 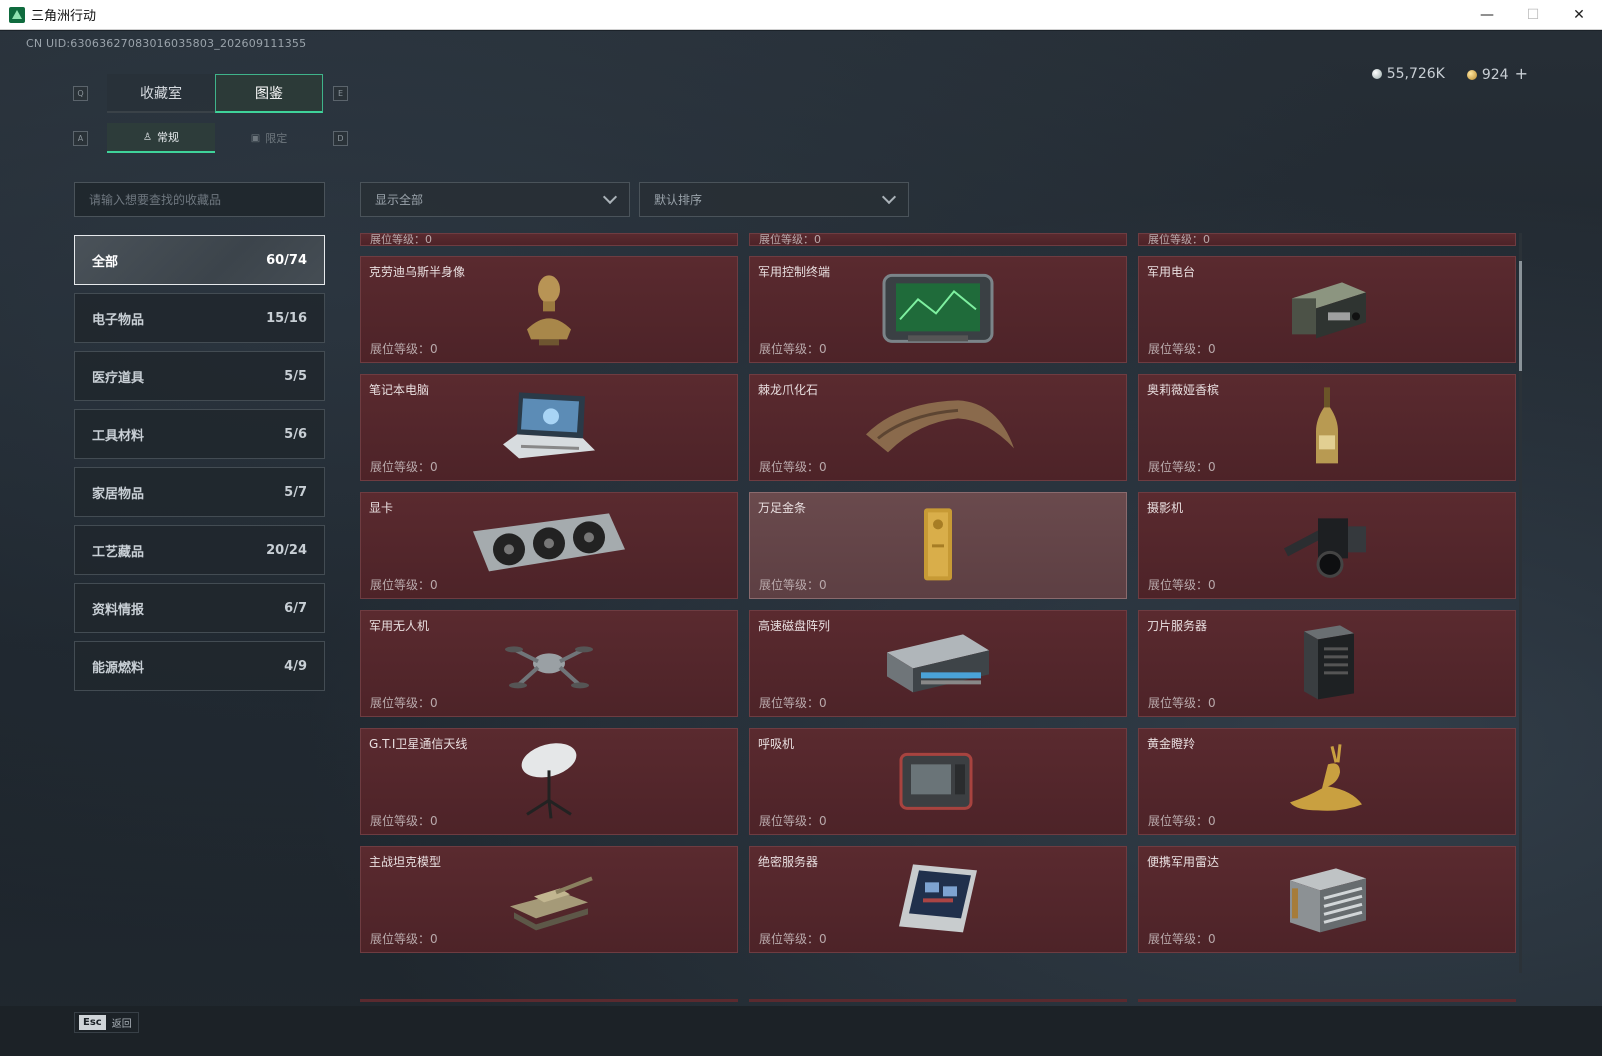 I want to click on item-name: 高速磁盘阵列, so click(x=794, y=626).